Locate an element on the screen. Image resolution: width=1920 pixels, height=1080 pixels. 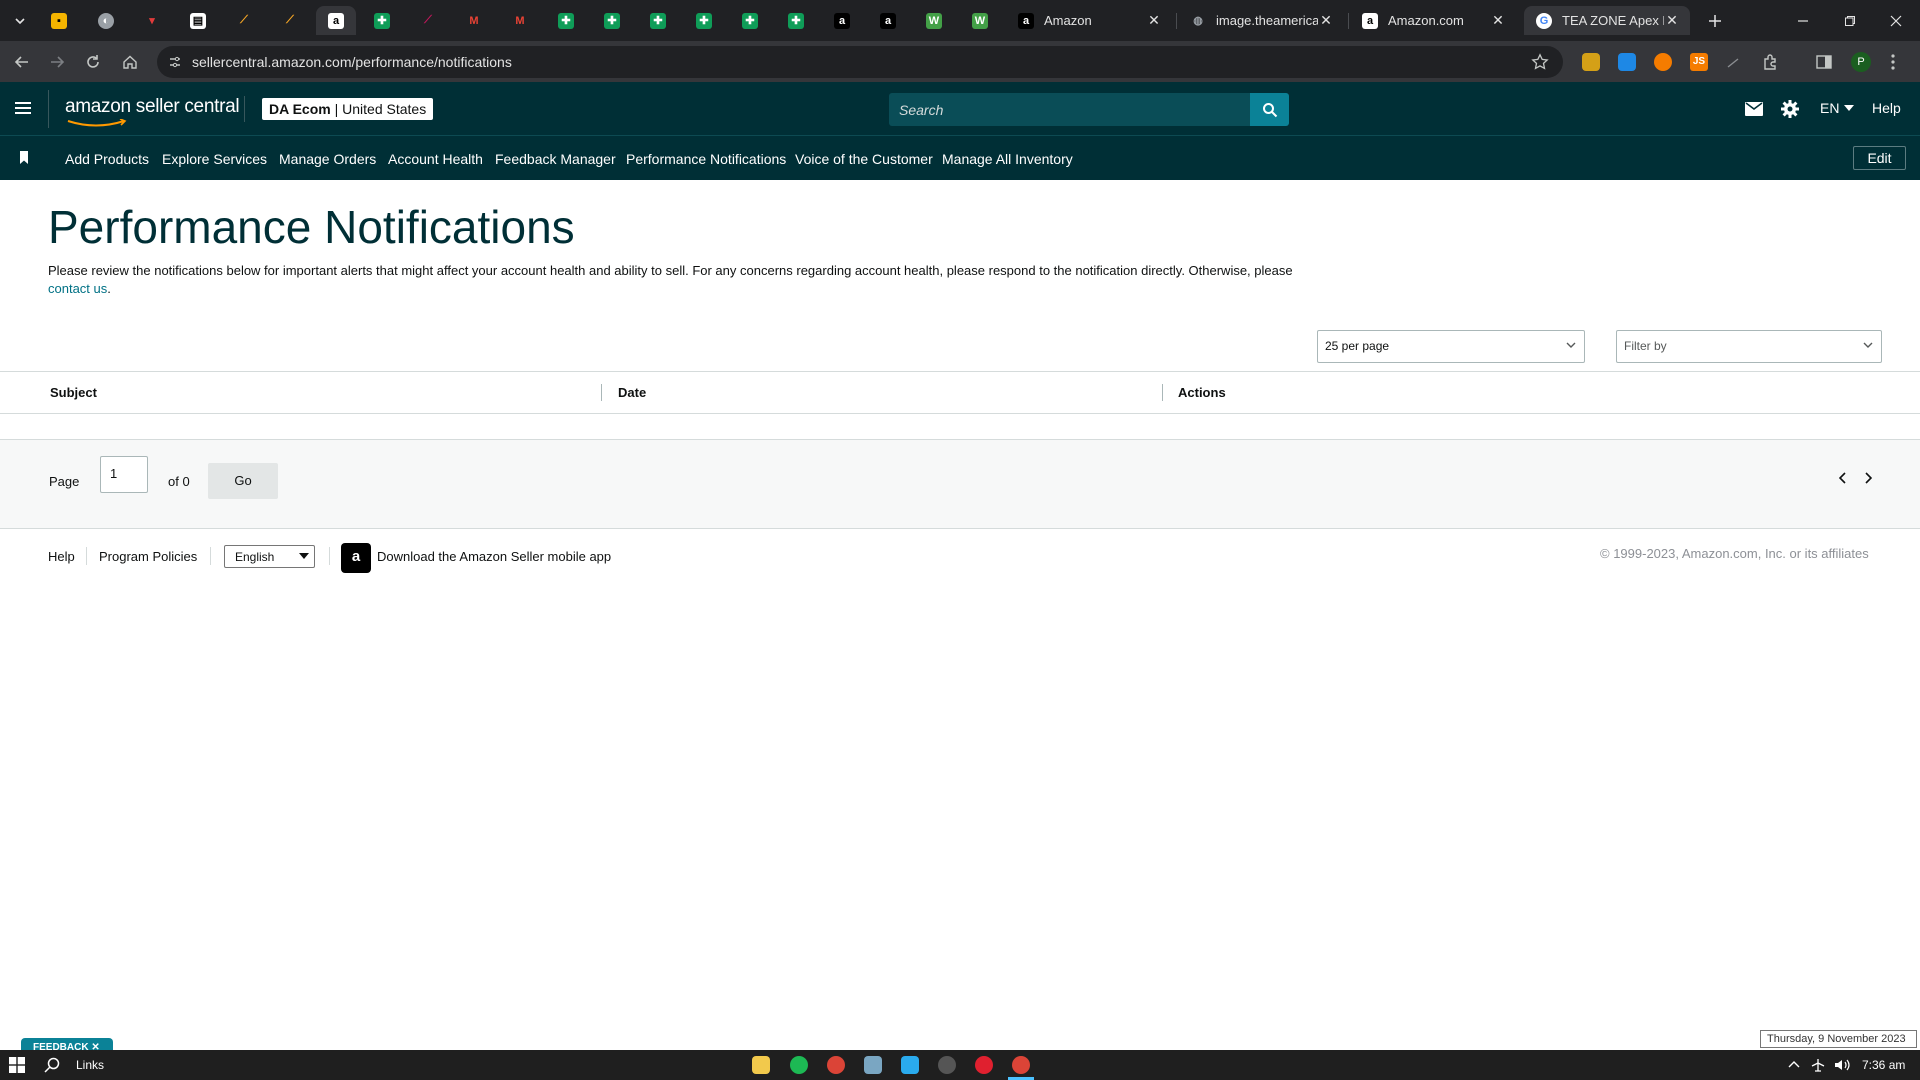
nav-voice-of-the-customer: Voice of the Customer is located at coordinates (864, 159).